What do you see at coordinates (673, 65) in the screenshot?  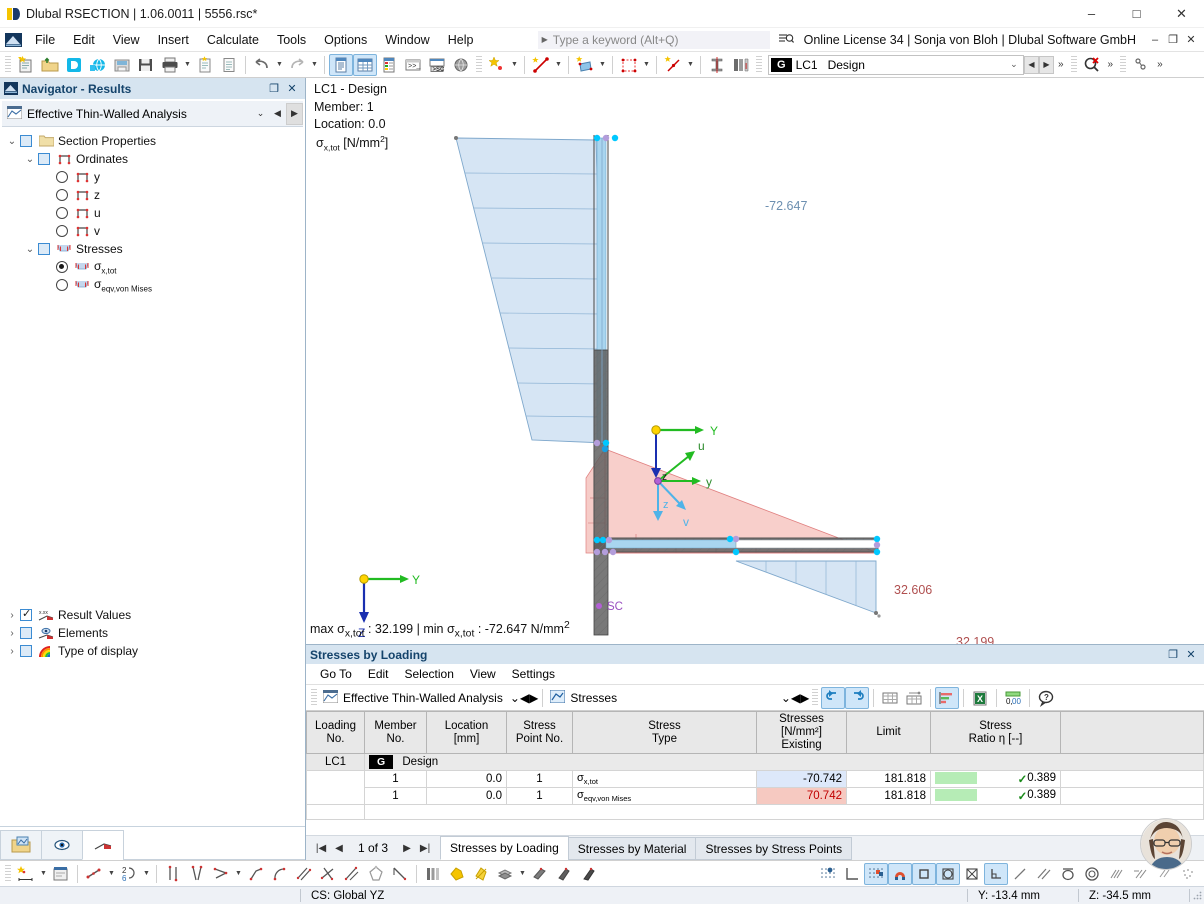 I see `new-stress-point-icon` at bounding box center [673, 65].